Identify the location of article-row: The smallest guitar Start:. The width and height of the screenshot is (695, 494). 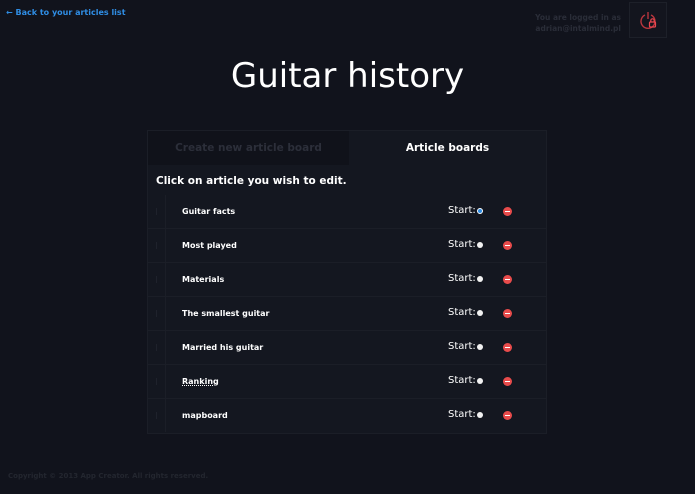
(347, 314).